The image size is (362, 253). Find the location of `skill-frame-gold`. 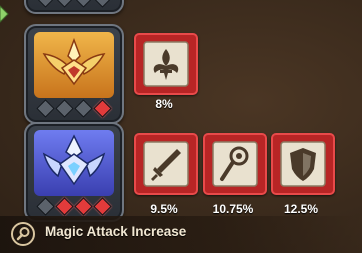

skill-frame-gold is located at coordinates (74, 74).